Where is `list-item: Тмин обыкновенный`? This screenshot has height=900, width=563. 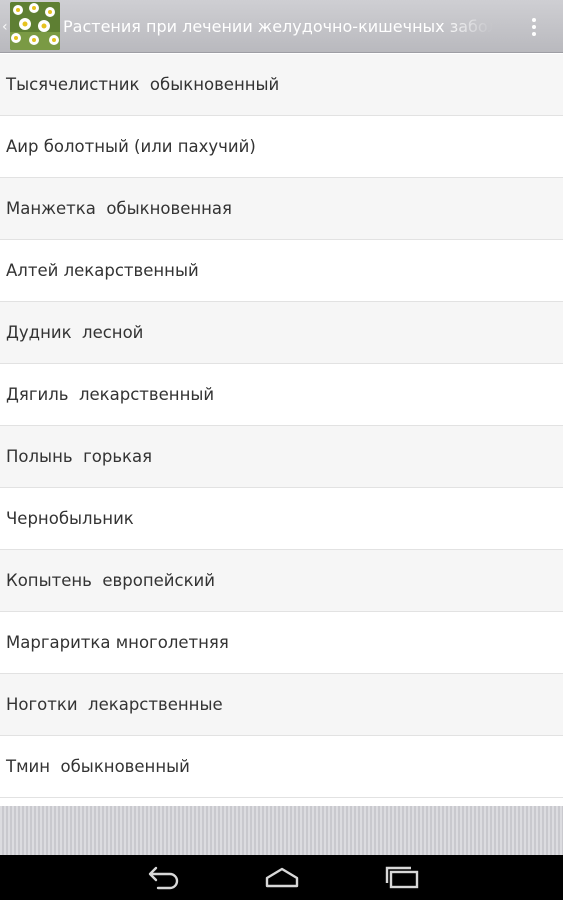
list-item: Тмин обыкновенный is located at coordinates (281, 767).